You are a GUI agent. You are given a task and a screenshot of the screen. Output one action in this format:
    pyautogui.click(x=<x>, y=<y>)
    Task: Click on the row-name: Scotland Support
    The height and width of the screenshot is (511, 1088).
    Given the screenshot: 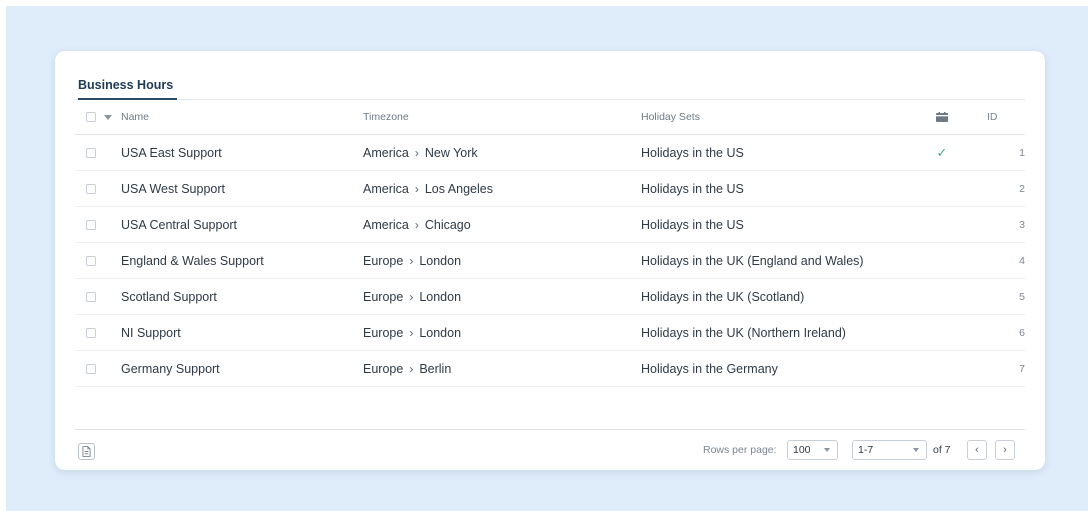 What is the action you would take?
    pyautogui.click(x=169, y=296)
    